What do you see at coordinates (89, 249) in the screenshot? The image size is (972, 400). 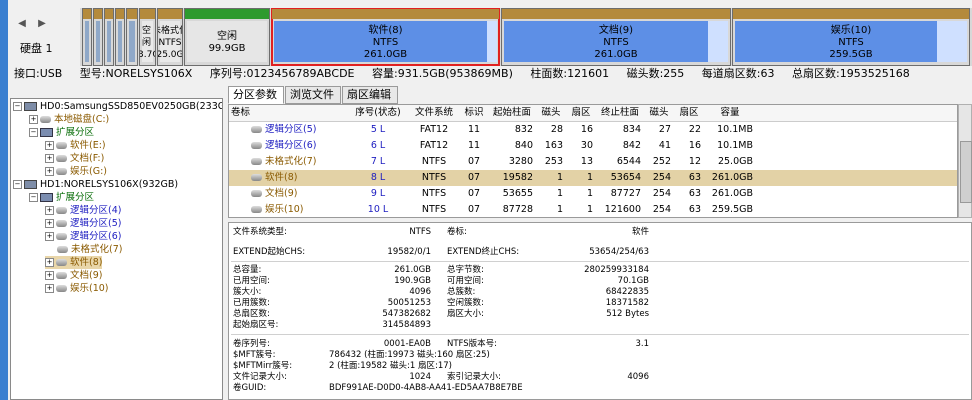 I see `tree-node-unformatted: 未格式化(7)` at bounding box center [89, 249].